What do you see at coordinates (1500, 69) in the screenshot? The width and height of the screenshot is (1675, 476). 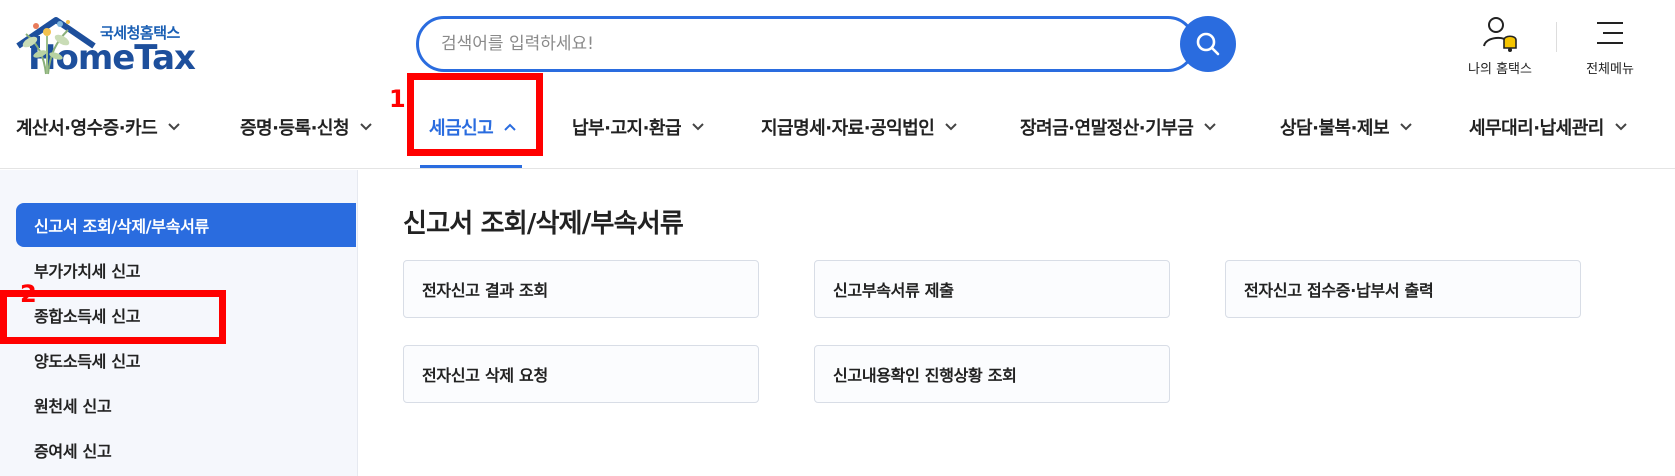 I see `my-hometax-label: 나의 홈택스` at bounding box center [1500, 69].